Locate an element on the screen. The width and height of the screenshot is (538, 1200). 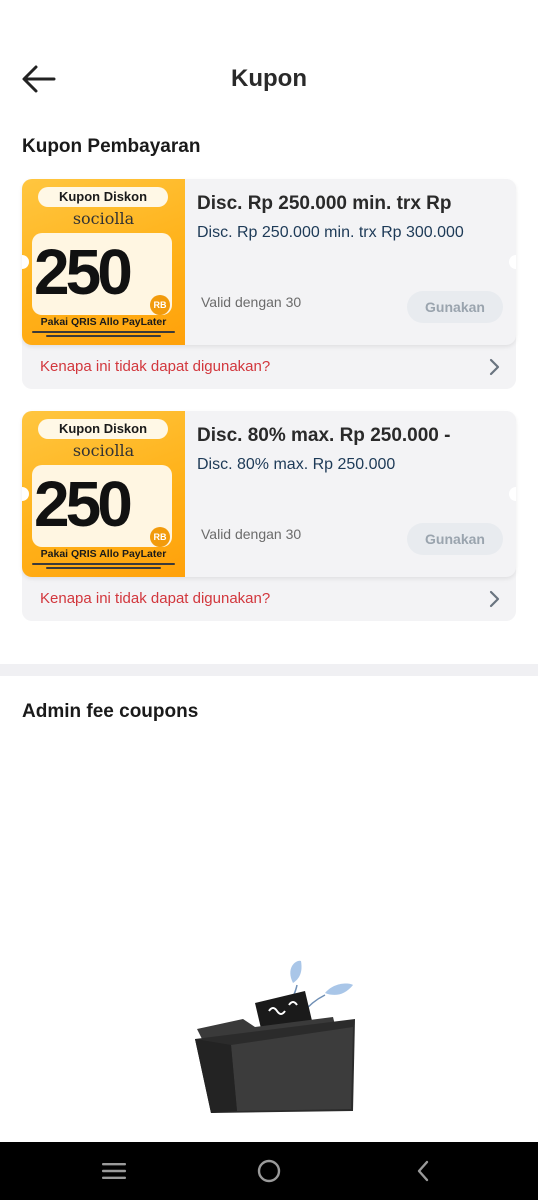
empty-folder-illustration is located at coordinates (275, 1035).